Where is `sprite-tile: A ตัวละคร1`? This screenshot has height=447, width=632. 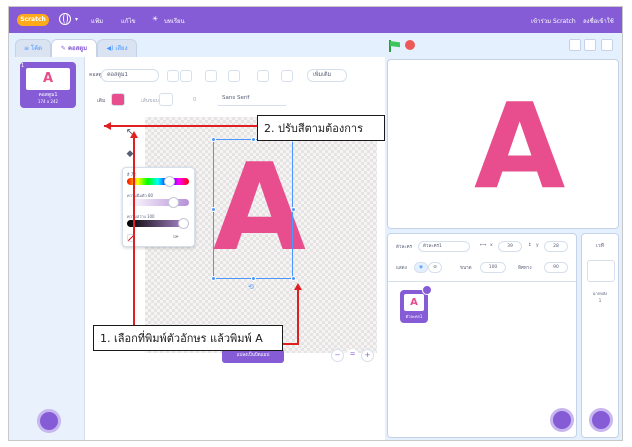 sprite-tile: A ตัวละคร1 is located at coordinates (414, 306).